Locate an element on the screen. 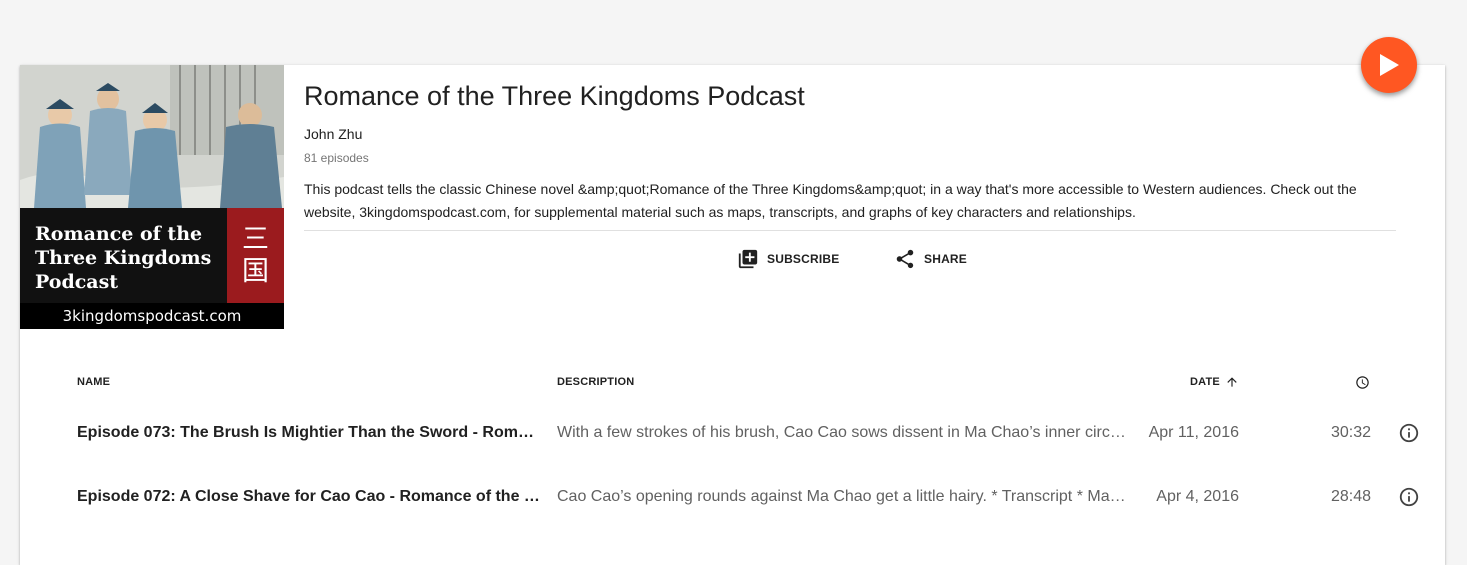 Image resolution: width=1467 pixels, height=565 pixels. share-icon is located at coordinates (905, 259).